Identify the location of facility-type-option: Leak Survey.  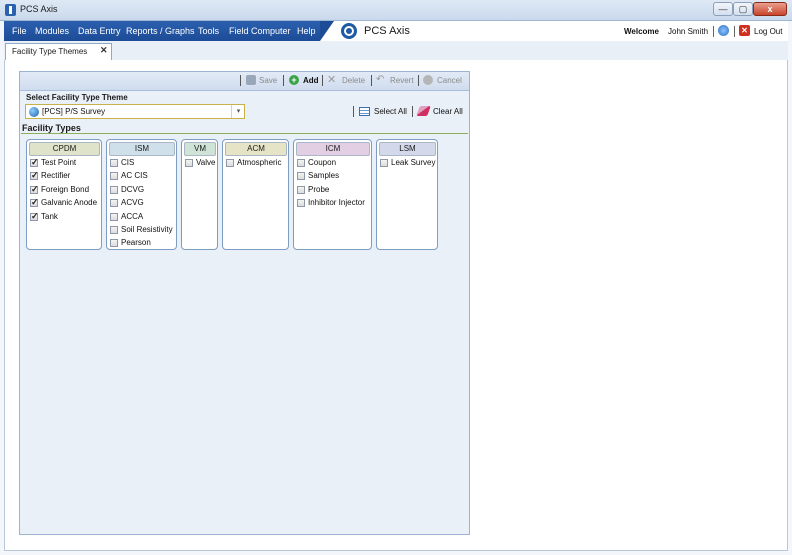
(406, 163).